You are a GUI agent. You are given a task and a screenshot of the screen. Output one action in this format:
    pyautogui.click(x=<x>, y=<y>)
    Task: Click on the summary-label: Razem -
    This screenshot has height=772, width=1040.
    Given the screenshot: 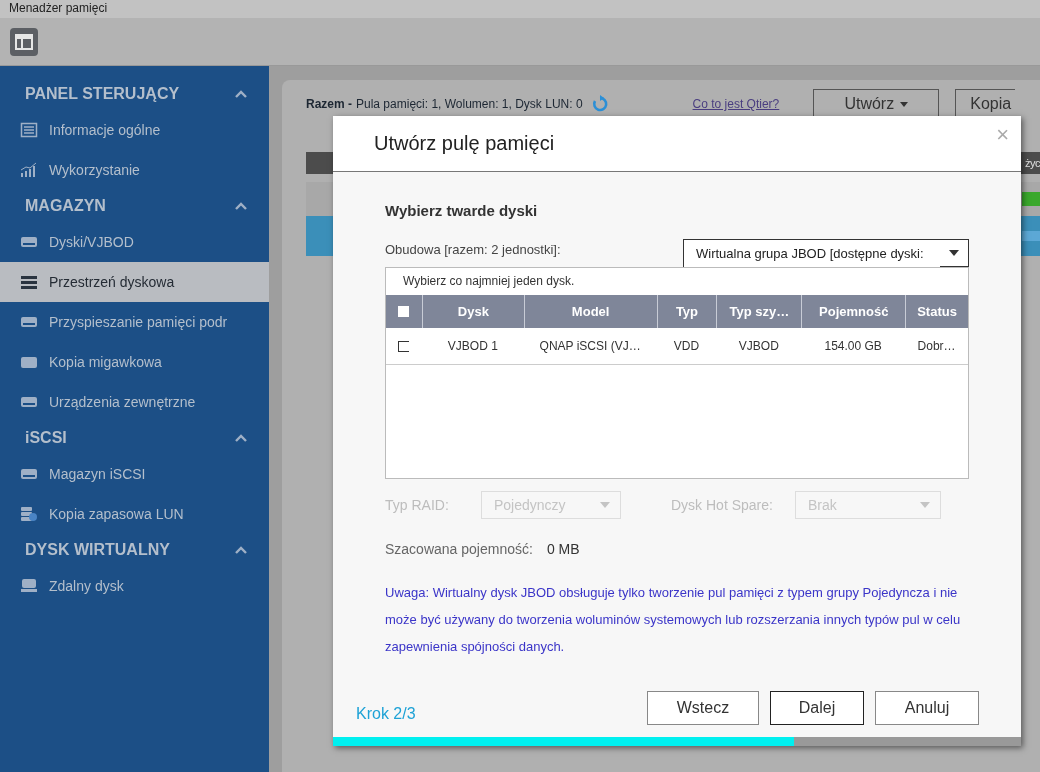 What is the action you would take?
    pyautogui.click(x=329, y=104)
    